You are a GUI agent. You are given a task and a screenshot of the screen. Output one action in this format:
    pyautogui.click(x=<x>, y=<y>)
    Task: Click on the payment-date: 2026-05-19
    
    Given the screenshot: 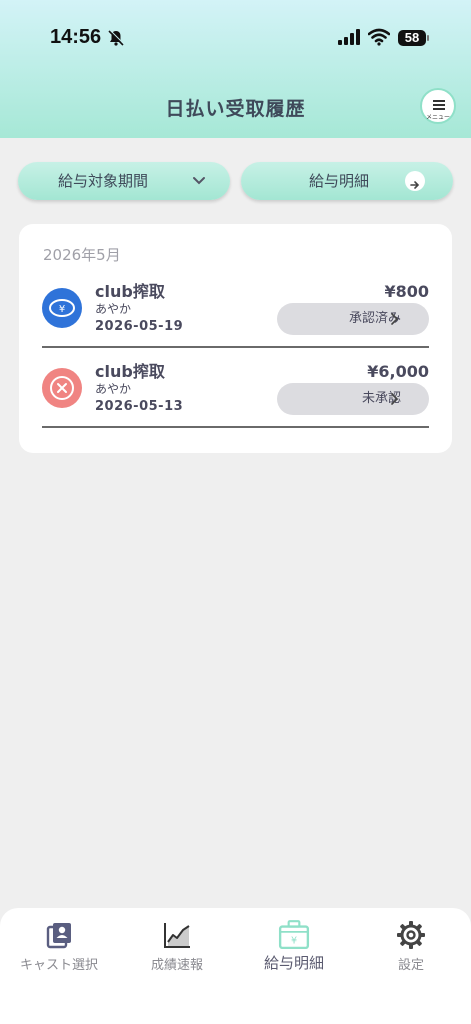 What is the action you would take?
    pyautogui.click(x=139, y=326)
    